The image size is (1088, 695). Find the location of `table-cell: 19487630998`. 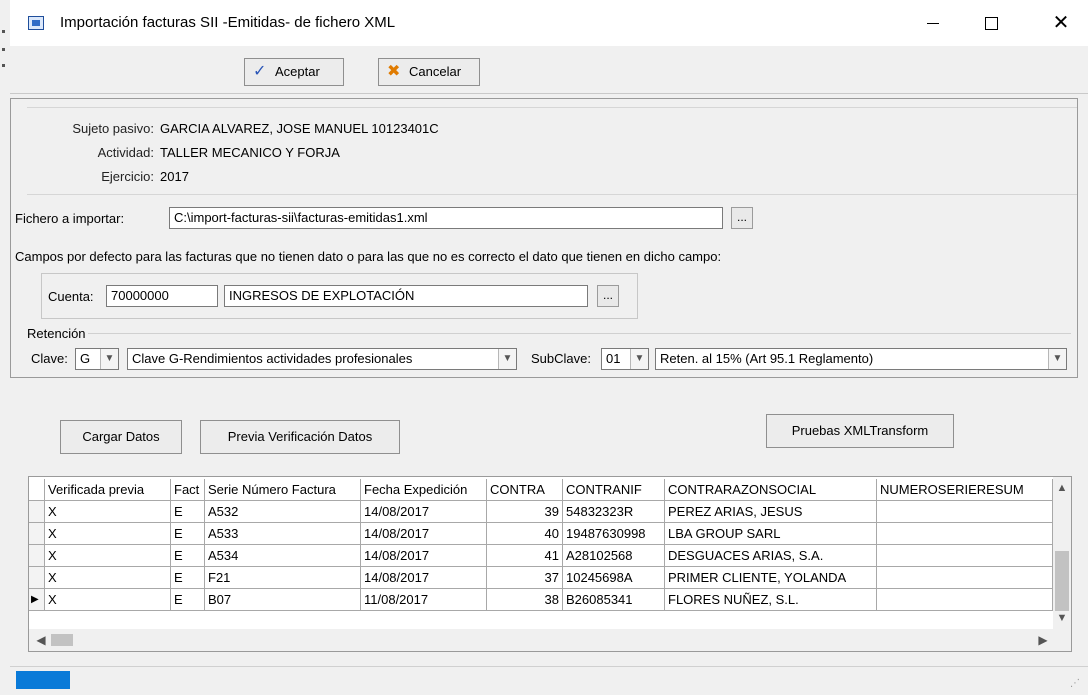

table-cell: 19487630998 is located at coordinates (614, 534).